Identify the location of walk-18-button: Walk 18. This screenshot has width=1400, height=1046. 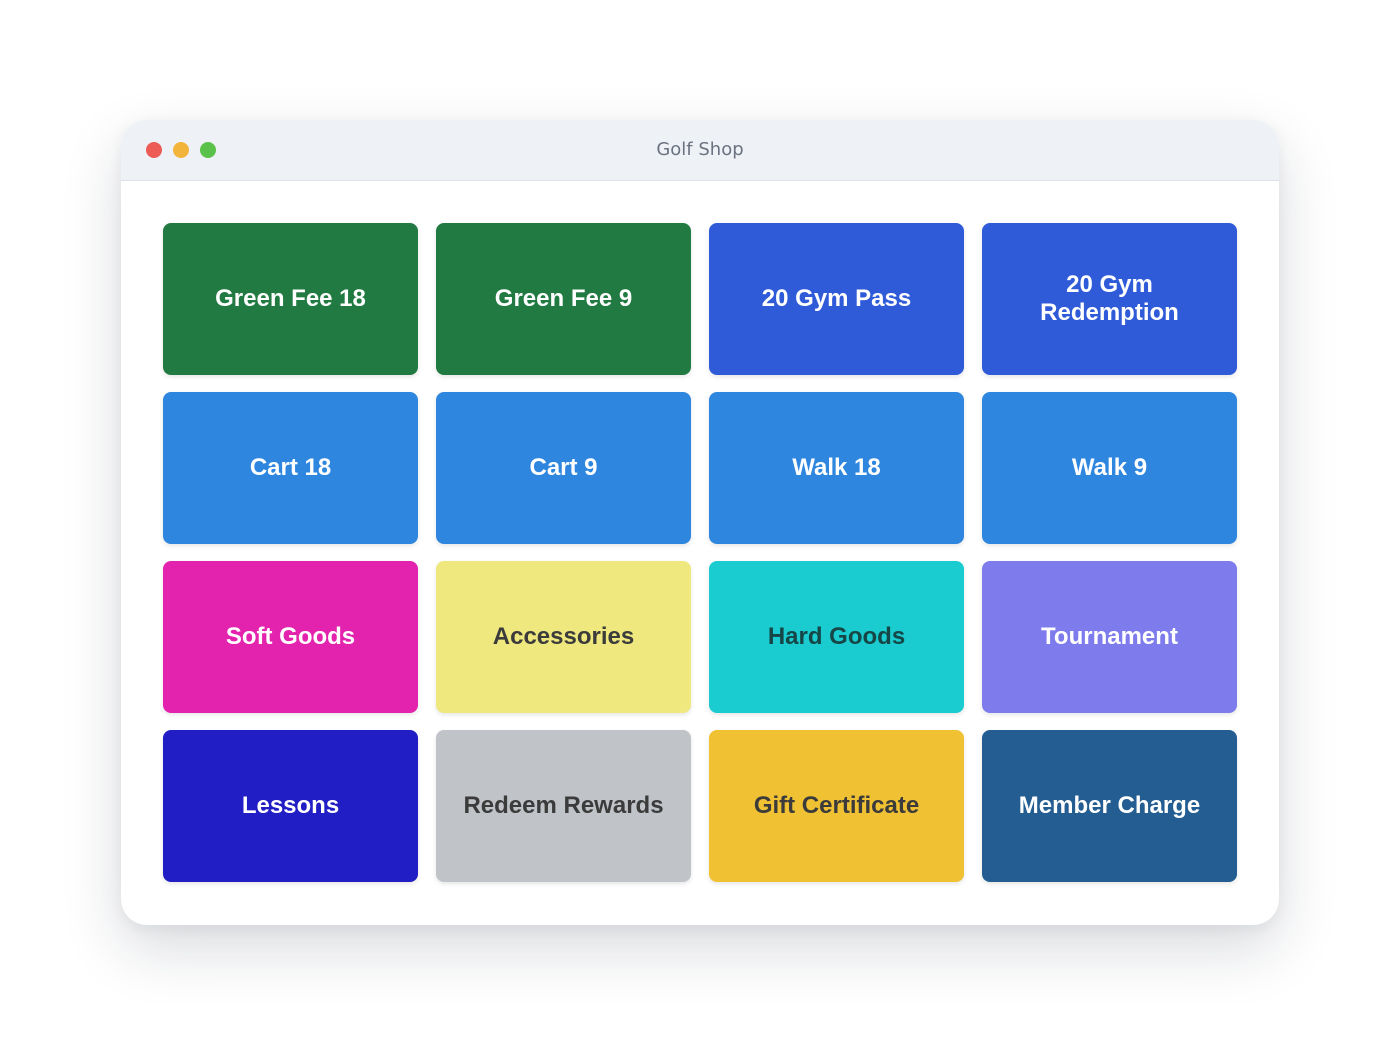
(836, 468).